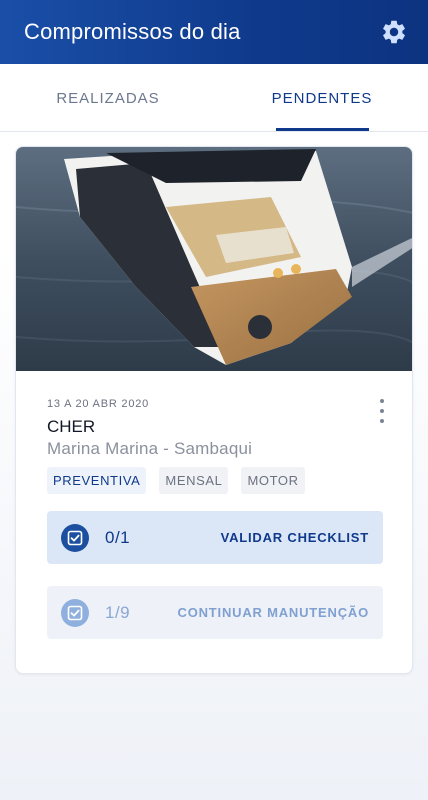 The image size is (428, 800). Describe the element at coordinates (71, 426) in the screenshot. I see `boat-name: CHER` at that location.